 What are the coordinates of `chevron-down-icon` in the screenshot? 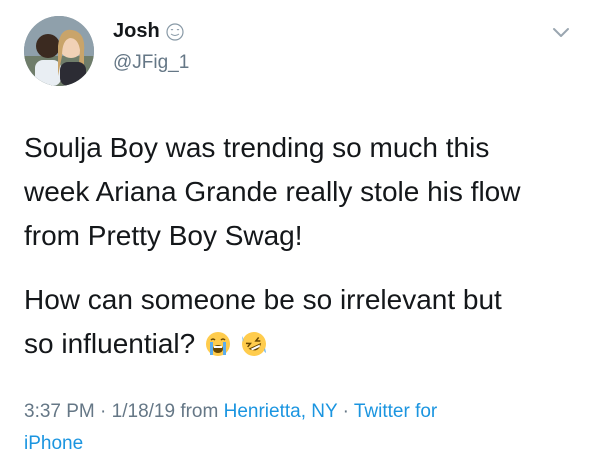 It's located at (561, 32).